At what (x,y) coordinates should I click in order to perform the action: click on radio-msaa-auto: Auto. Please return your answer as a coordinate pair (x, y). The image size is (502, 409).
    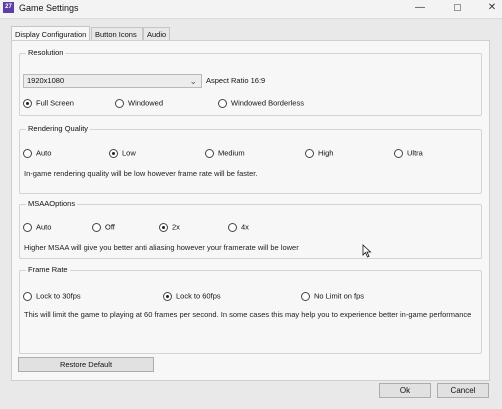
    Looking at the image, I should click on (37, 227).